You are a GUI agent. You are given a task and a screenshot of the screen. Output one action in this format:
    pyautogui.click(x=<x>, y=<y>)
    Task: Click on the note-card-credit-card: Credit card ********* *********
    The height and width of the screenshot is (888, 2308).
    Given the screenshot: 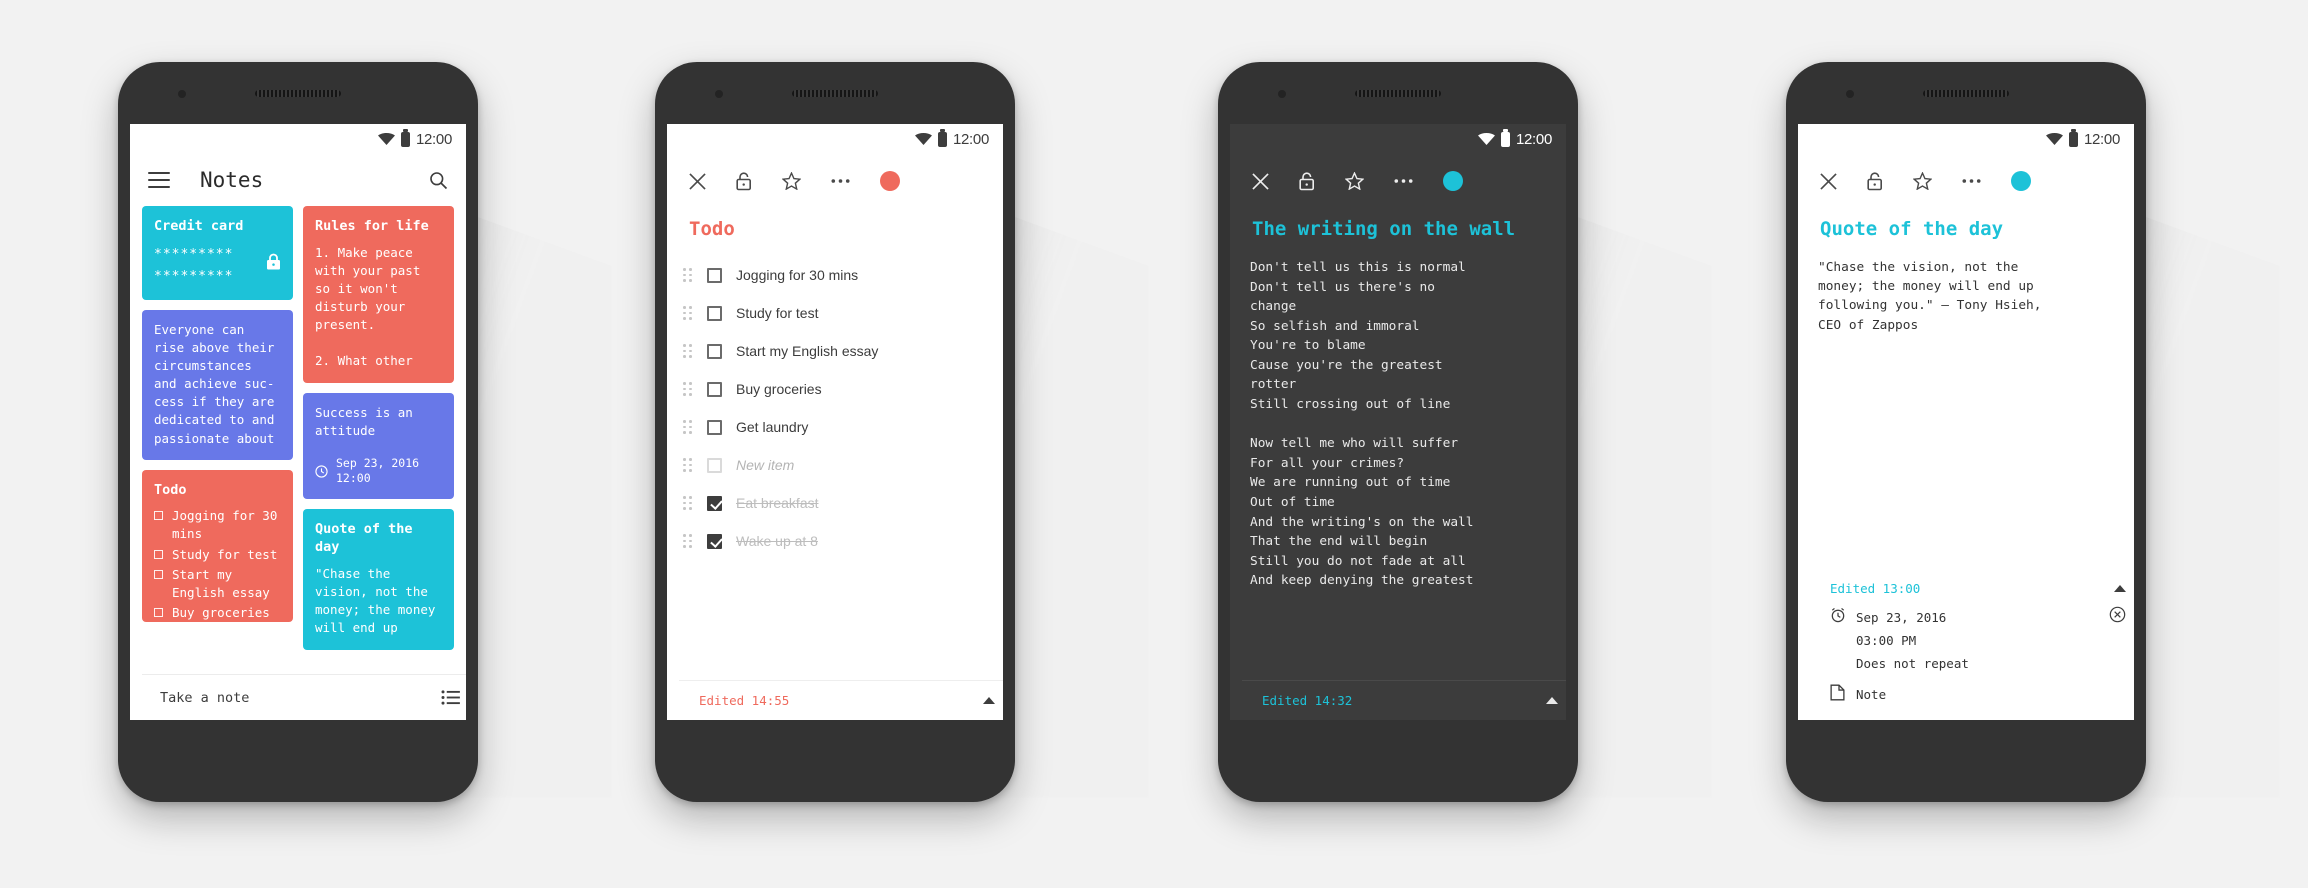 What is the action you would take?
    pyautogui.click(x=217, y=253)
    